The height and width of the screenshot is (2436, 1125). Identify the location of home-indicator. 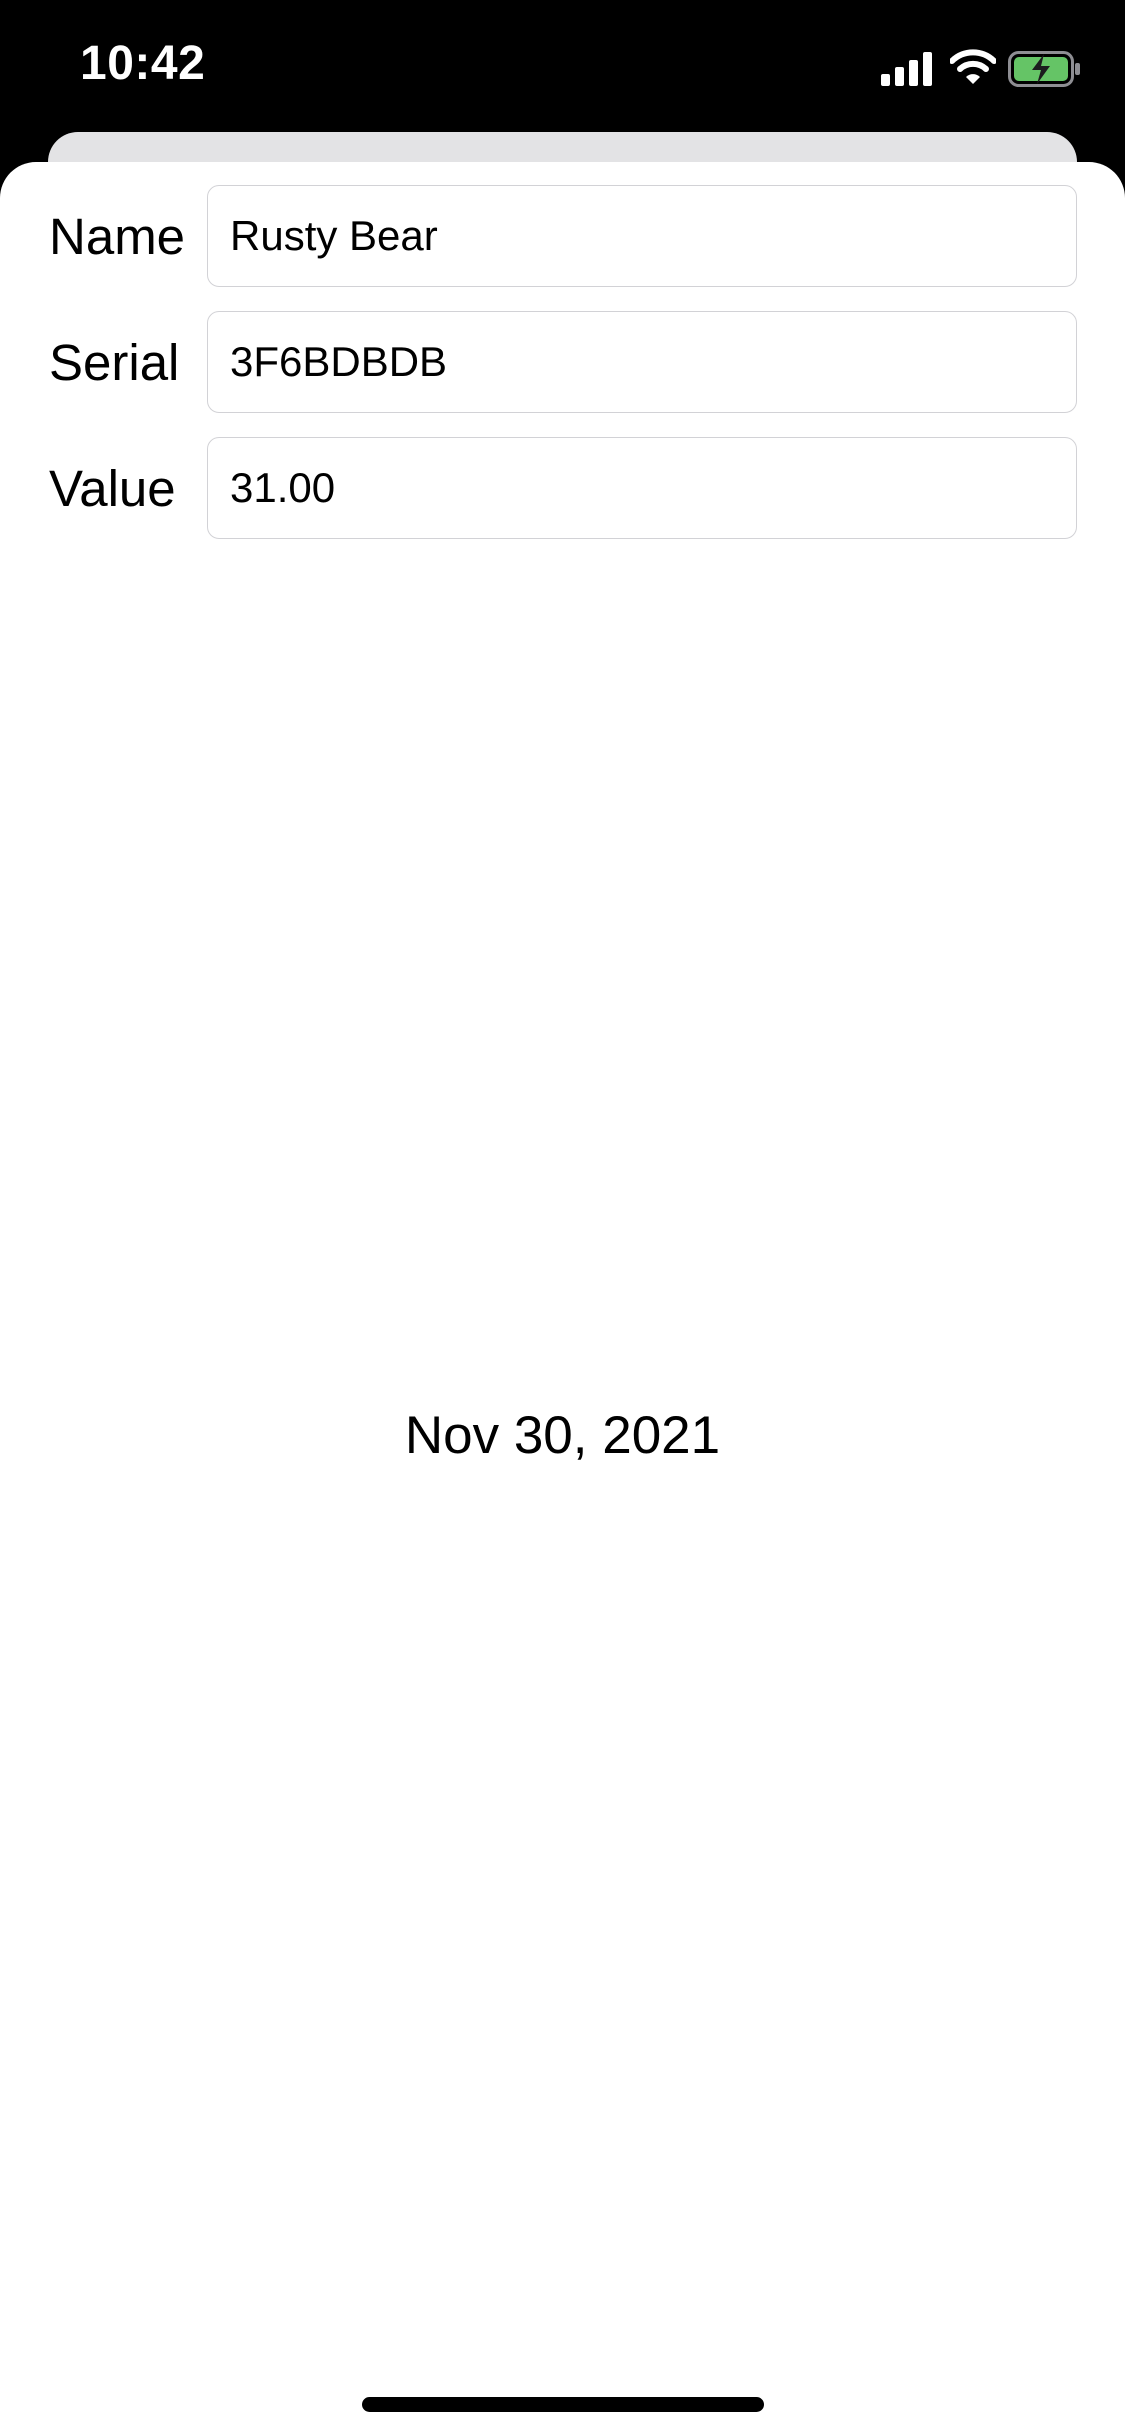
(563, 2404).